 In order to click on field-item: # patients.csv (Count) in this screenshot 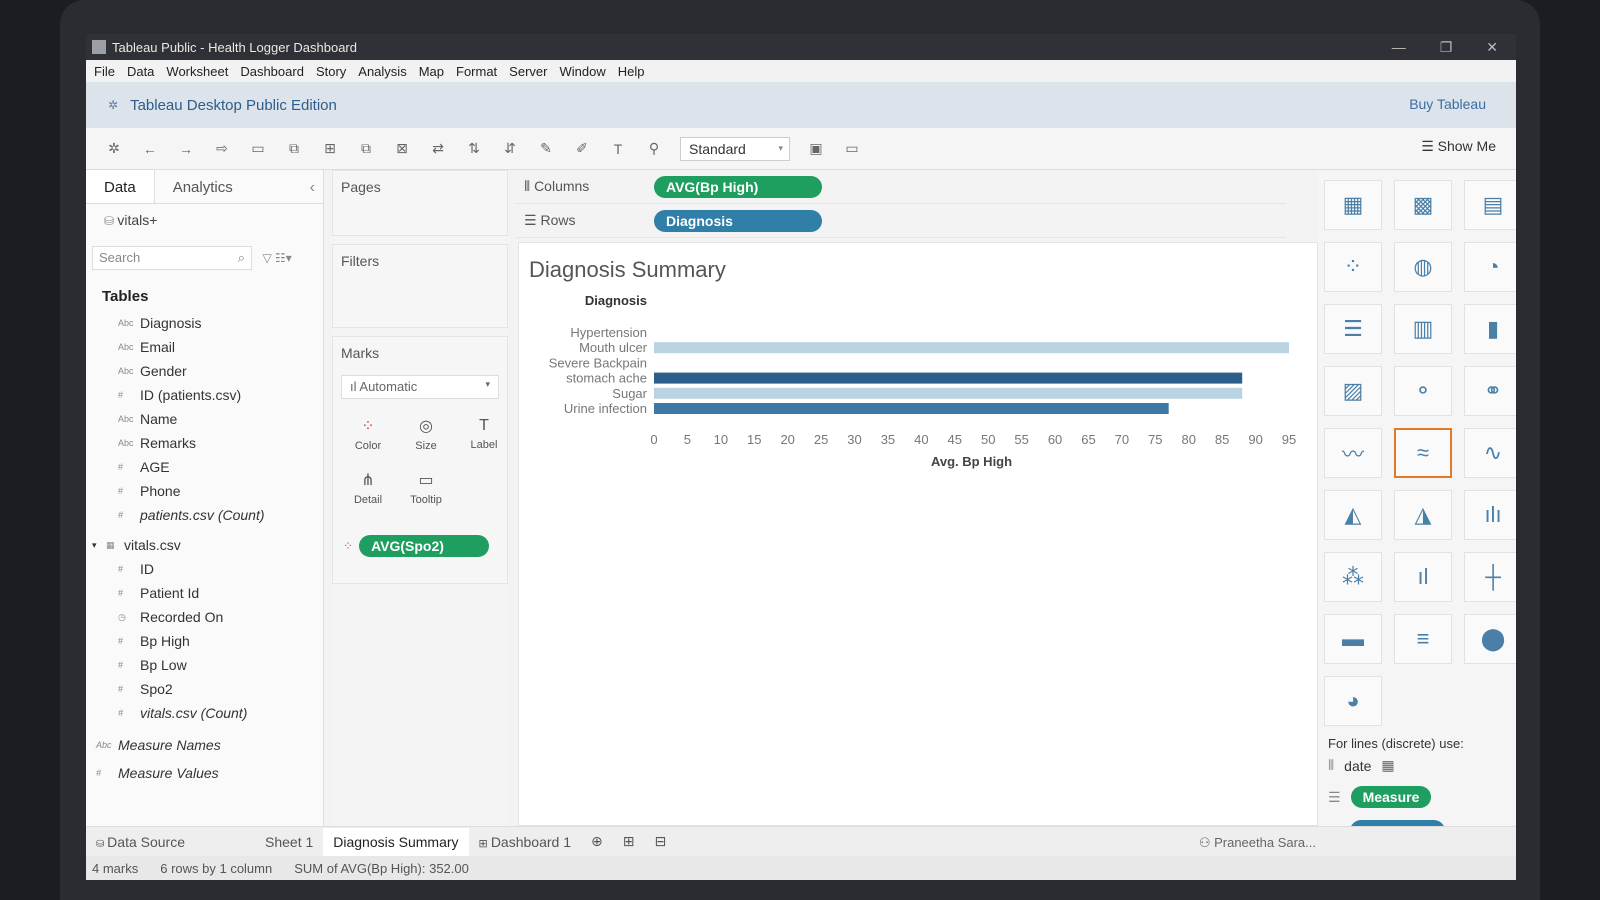, I will do `click(204, 515)`.